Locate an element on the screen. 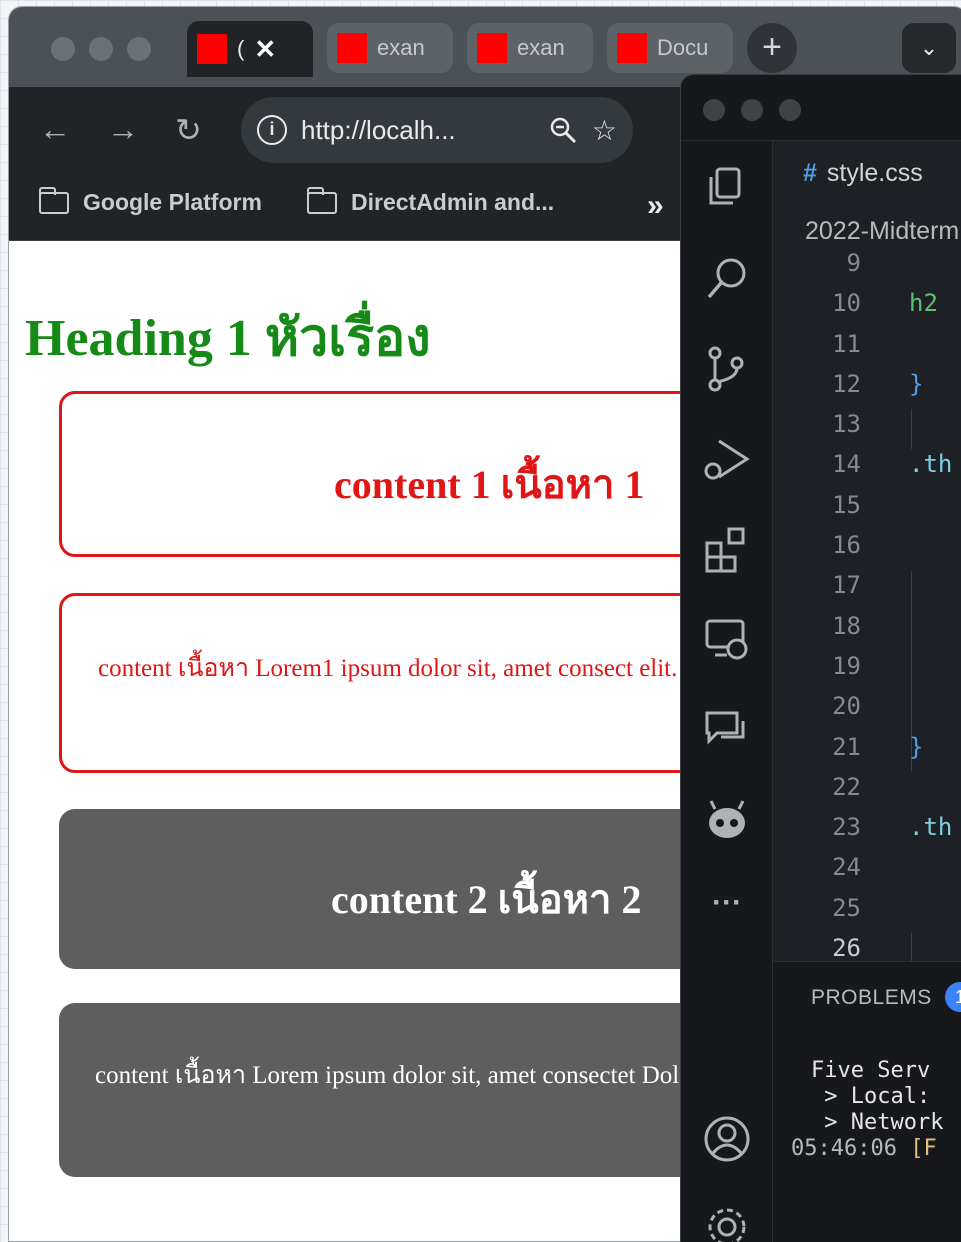  more-icon: ··· is located at coordinates (727, 909).